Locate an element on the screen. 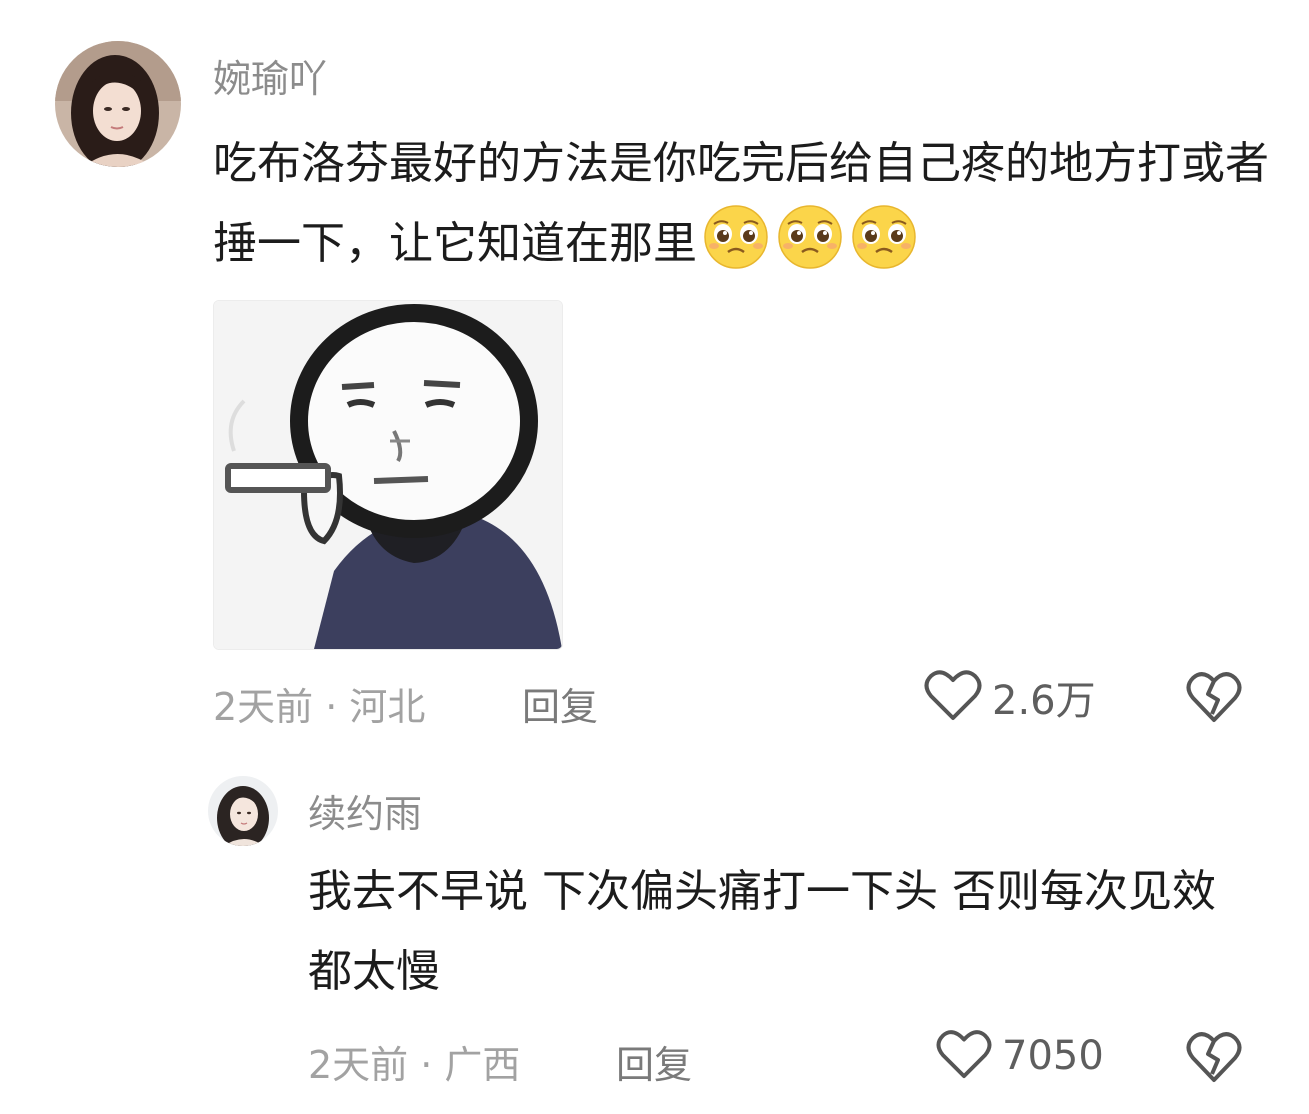 Image resolution: width=1309 pixels, height=1114 pixels. comment-text: 吃布洛芬最好的方法是你吃完后给自己疼的地方打或者捶一下，让它知道在那里 is located at coordinates (743, 210).